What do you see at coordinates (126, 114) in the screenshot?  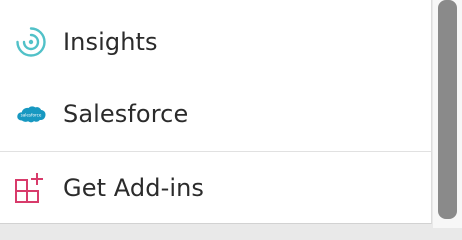 I see `menu-item-label: Salesforce` at bounding box center [126, 114].